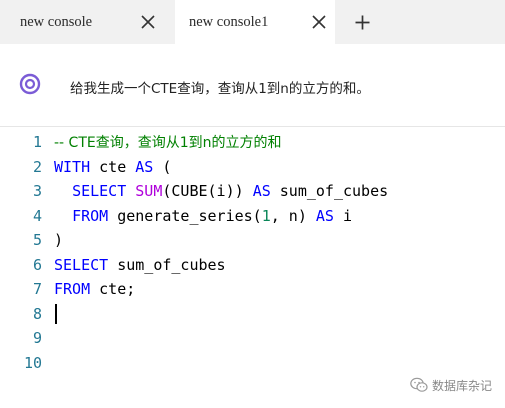 Image resolution: width=505 pixels, height=408 pixels. I want to click on code-line: 7 FROM cte;, so click(252, 289).